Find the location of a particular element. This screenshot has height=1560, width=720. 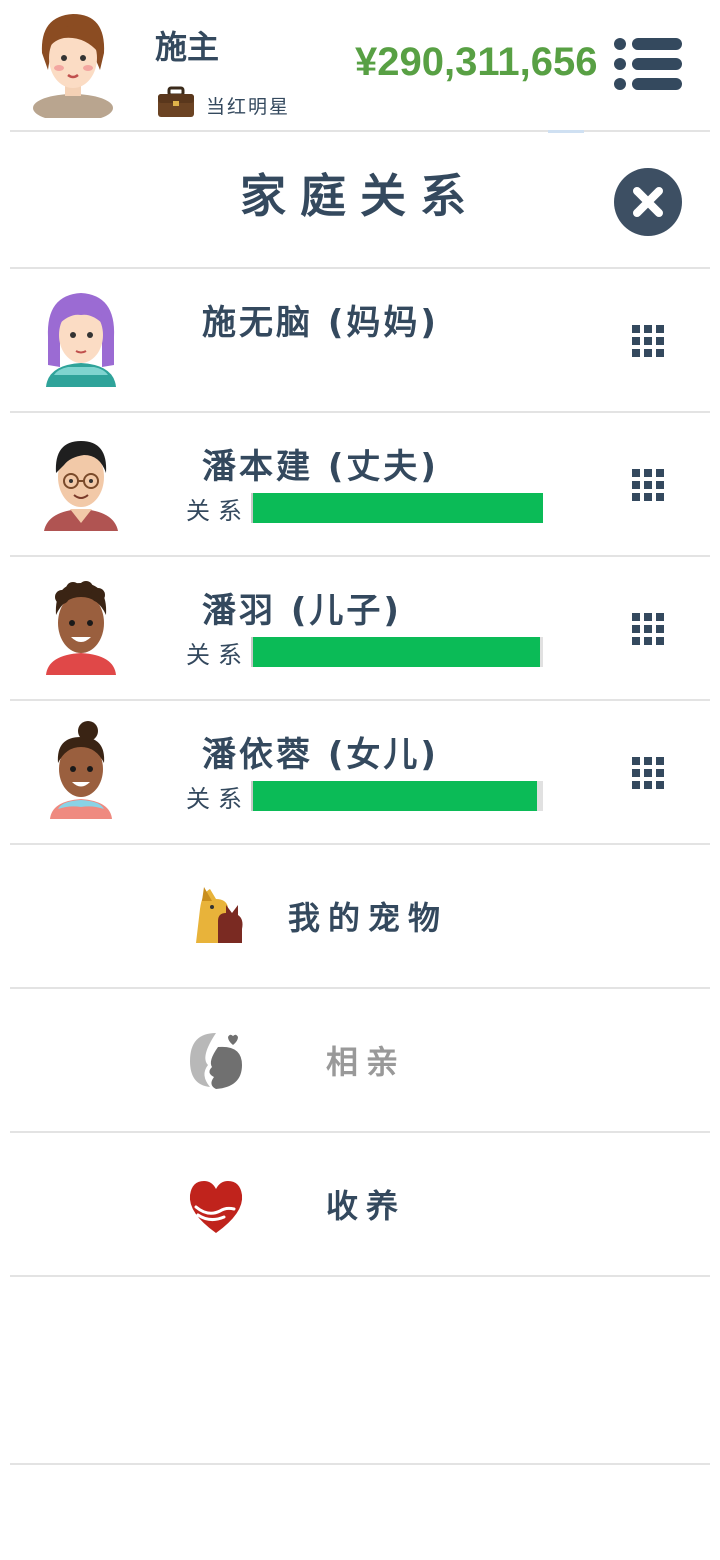

family-member-row: 潘羽 (儿子) 关系 is located at coordinates (360, 628).